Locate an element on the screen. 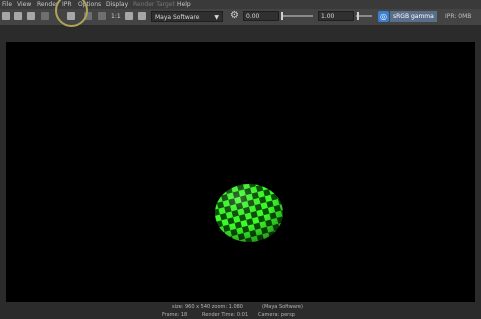 This screenshot has height=319, width=481. snapshot-icon is located at coordinates (31, 16).